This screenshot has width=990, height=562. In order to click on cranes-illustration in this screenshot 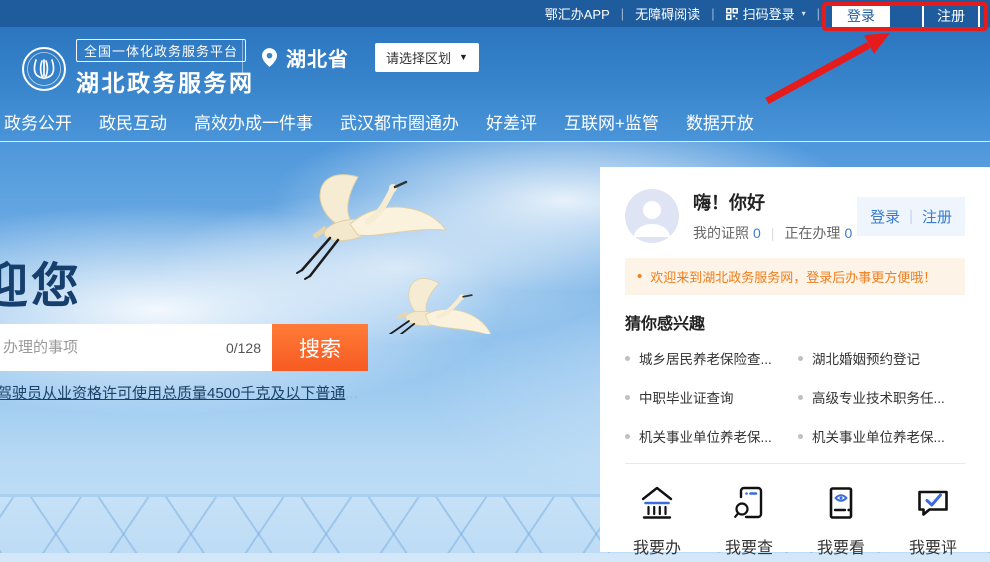, I will do `click(407, 244)`.